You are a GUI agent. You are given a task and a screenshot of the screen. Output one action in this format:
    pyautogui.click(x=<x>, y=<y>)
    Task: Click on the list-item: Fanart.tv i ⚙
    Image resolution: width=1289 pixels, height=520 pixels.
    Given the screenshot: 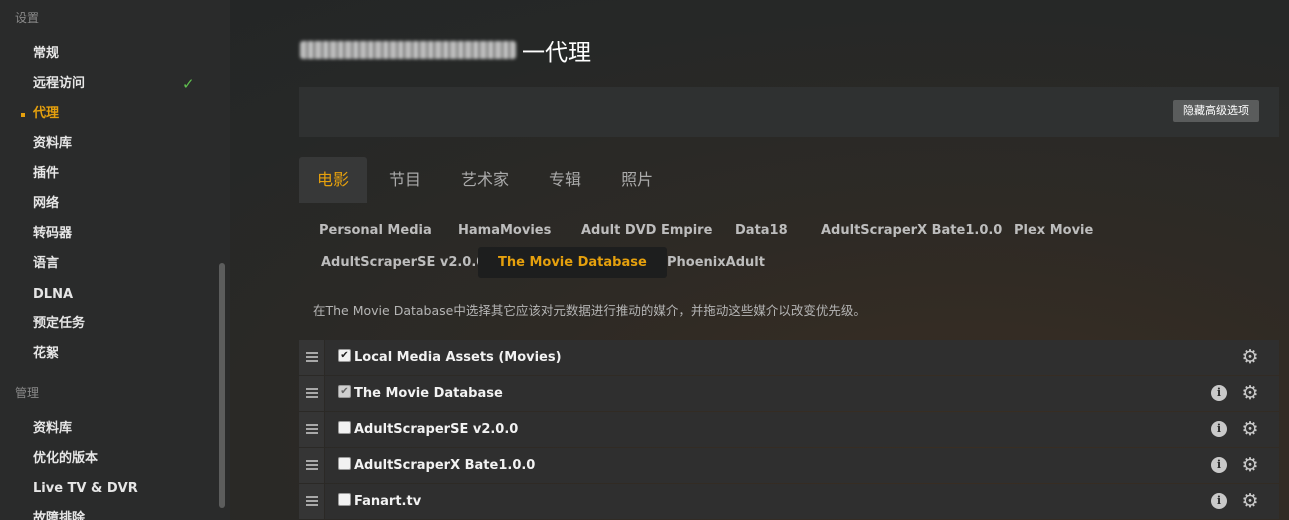 What is the action you would take?
    pyautogui.click(x=789, y=501)
    